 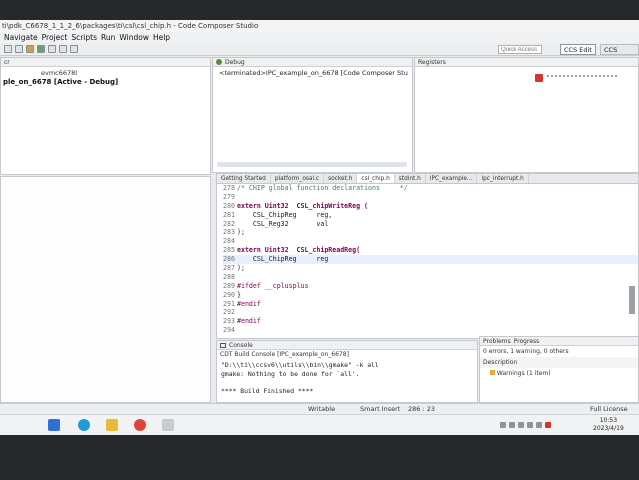 I want to click on line-number: 286, so click(x=229, y=259).